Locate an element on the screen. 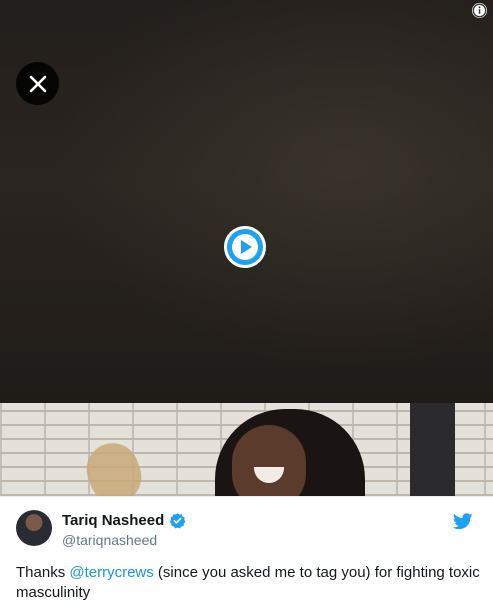  close-button is located at coordinates (37, 83).